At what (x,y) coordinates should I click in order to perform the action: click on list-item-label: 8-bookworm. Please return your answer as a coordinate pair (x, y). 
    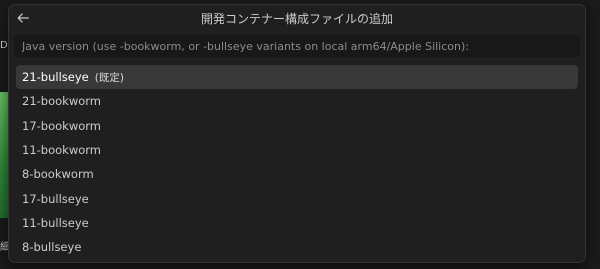
    Looking at the image, I should click on (58, 174).